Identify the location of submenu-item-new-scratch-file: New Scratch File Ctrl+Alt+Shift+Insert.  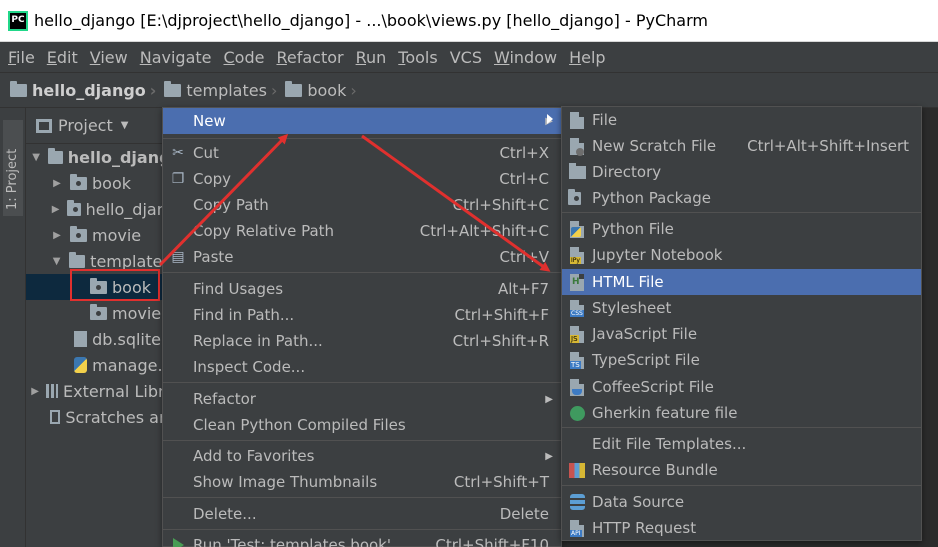
(741, 146).